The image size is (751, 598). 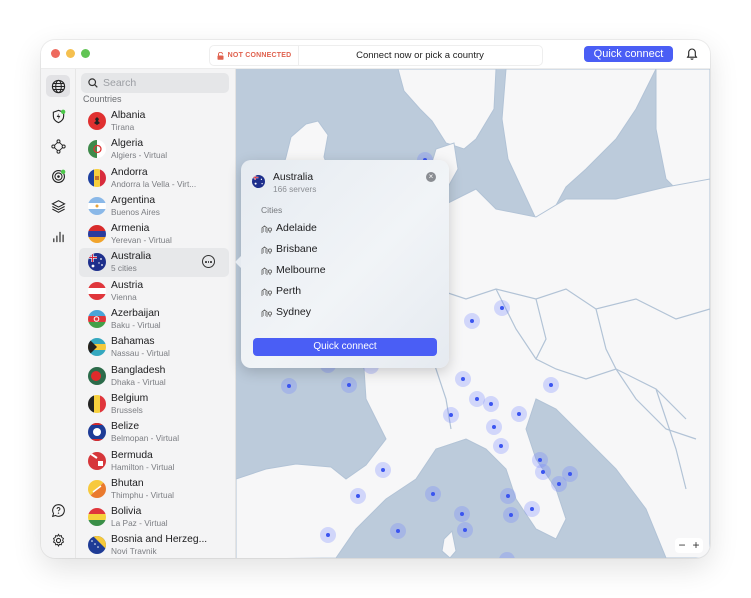 I want to click on country-row: Argentina Buenos Aires, so click(x=154, y=206).